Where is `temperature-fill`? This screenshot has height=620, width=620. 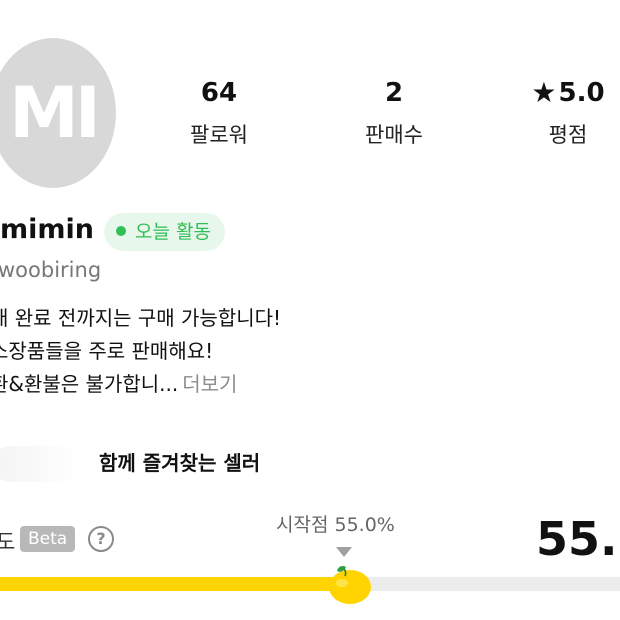
temperature-fill is located at coordinates (174, 584).